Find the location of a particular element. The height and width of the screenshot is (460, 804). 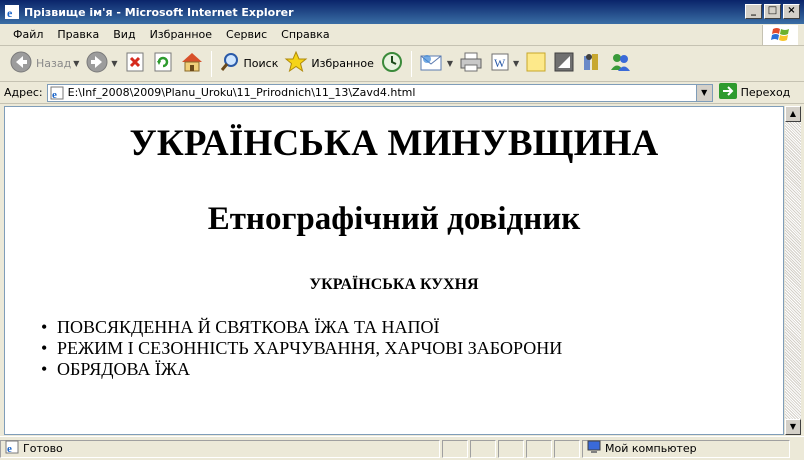

mail-icon is located at coordinates (432, 63).